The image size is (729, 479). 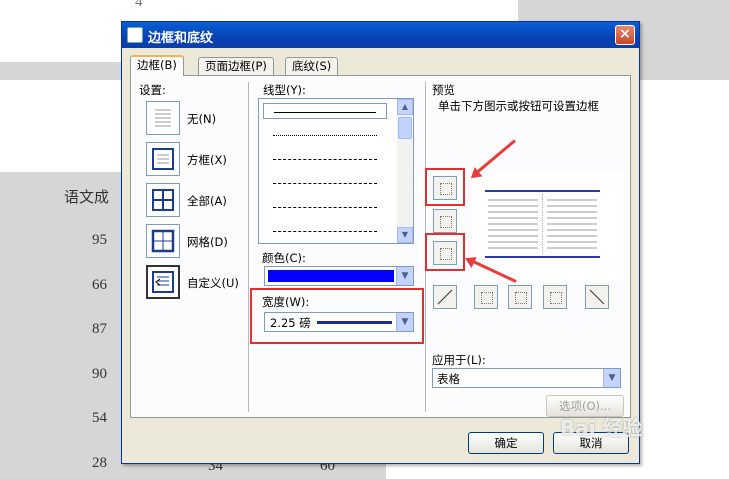 What do you see at coordinates (99, 285) in the screenshot?
I see `score-cell: 66` at bounding box center [99, 285].